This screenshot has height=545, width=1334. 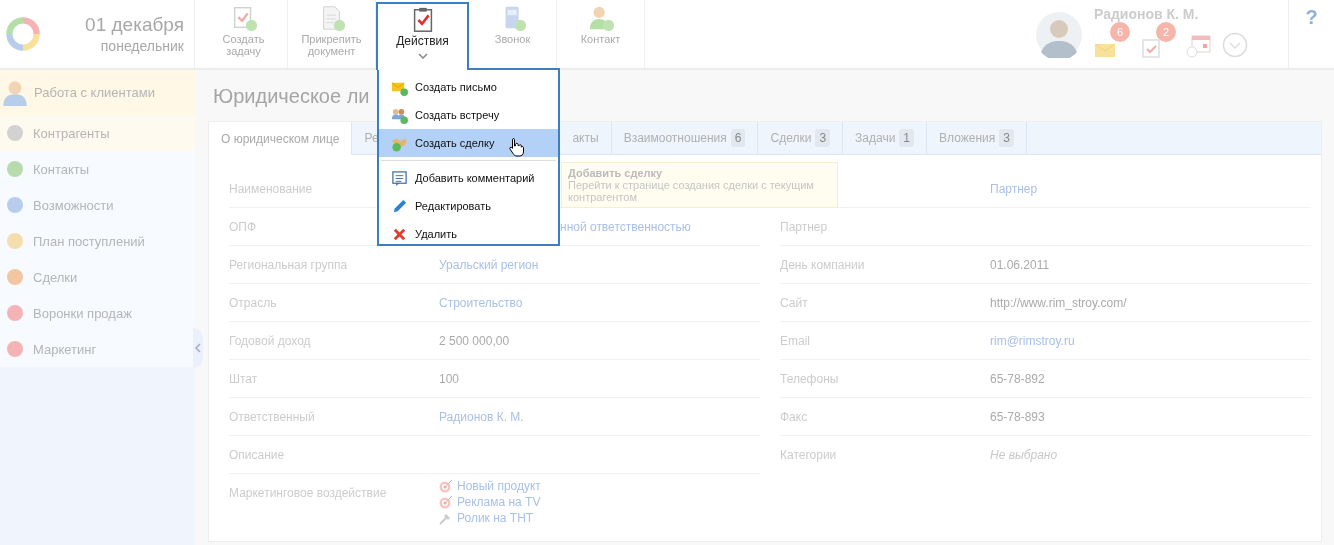 I want to click on date: 01 декабря, so click(x=134, y=25).